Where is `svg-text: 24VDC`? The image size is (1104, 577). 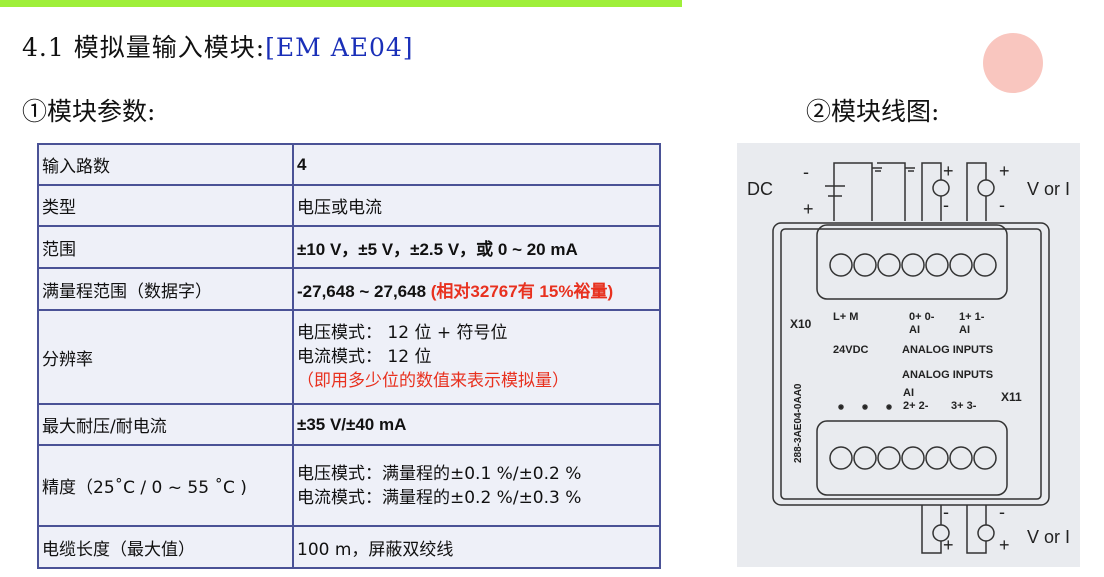 svg-text: 24VDC is located at coordinates (851, 350).